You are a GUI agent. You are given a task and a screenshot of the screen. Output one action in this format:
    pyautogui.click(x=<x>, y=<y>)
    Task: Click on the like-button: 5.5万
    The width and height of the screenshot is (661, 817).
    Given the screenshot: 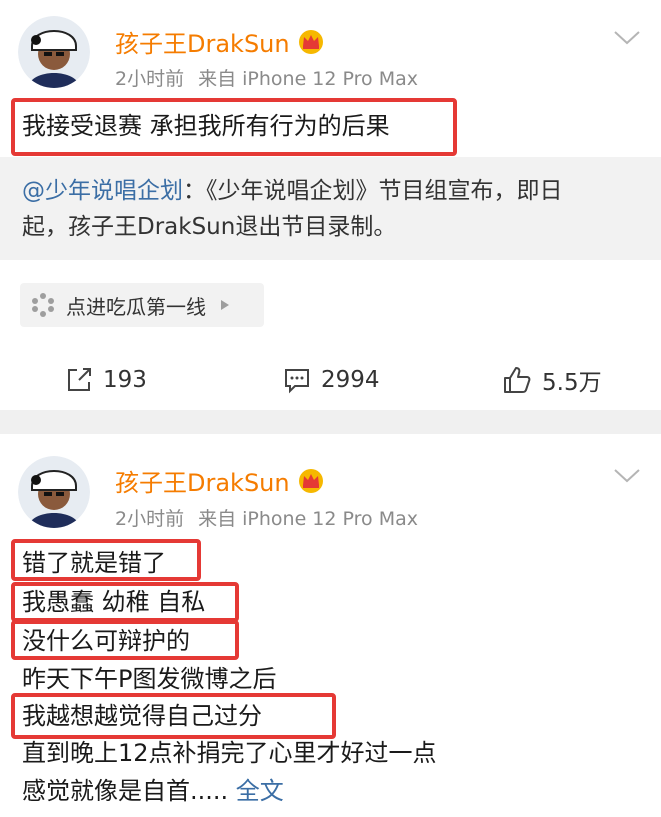 What is the action you would take?
    pyautogui.click(x=552, y=380)
    